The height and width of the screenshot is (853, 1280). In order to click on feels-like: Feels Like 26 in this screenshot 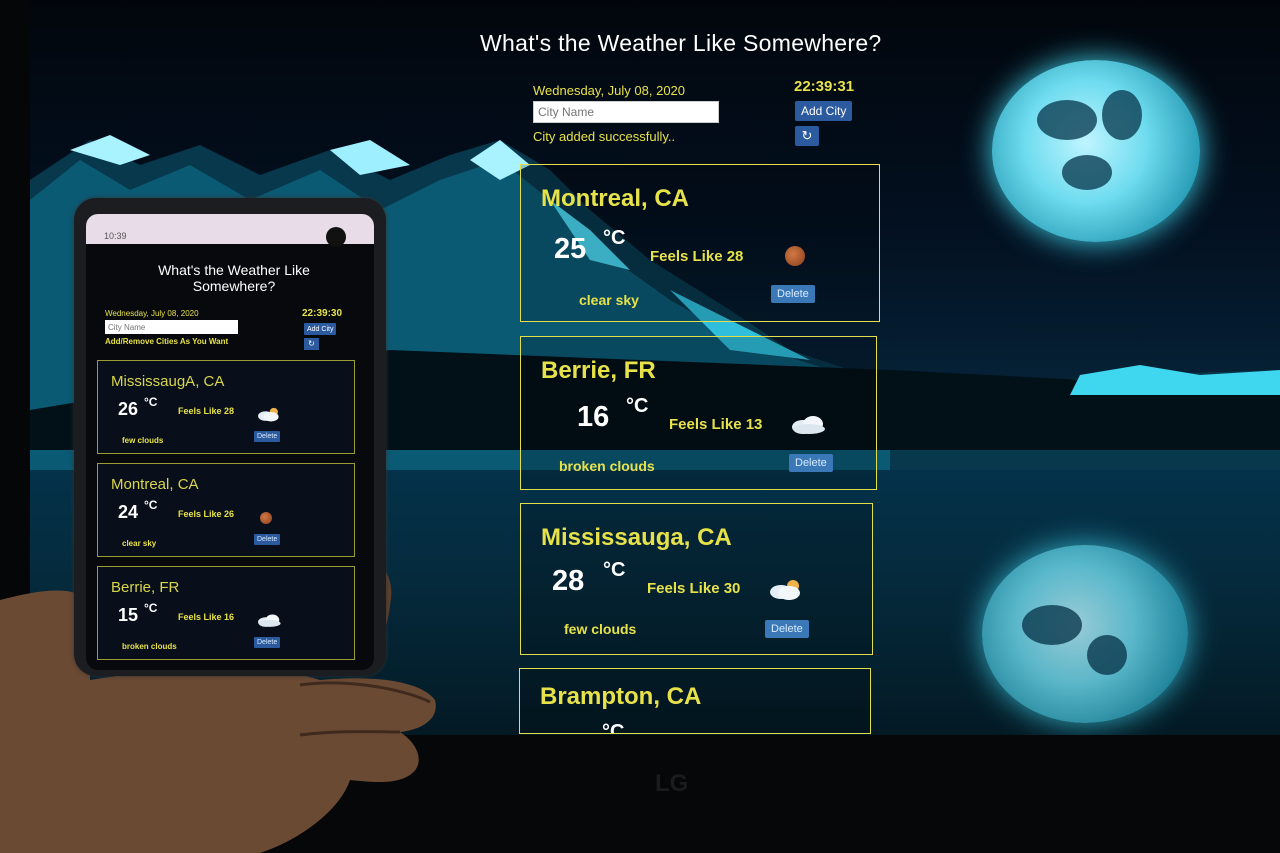, I will do `click(206, 514)`.